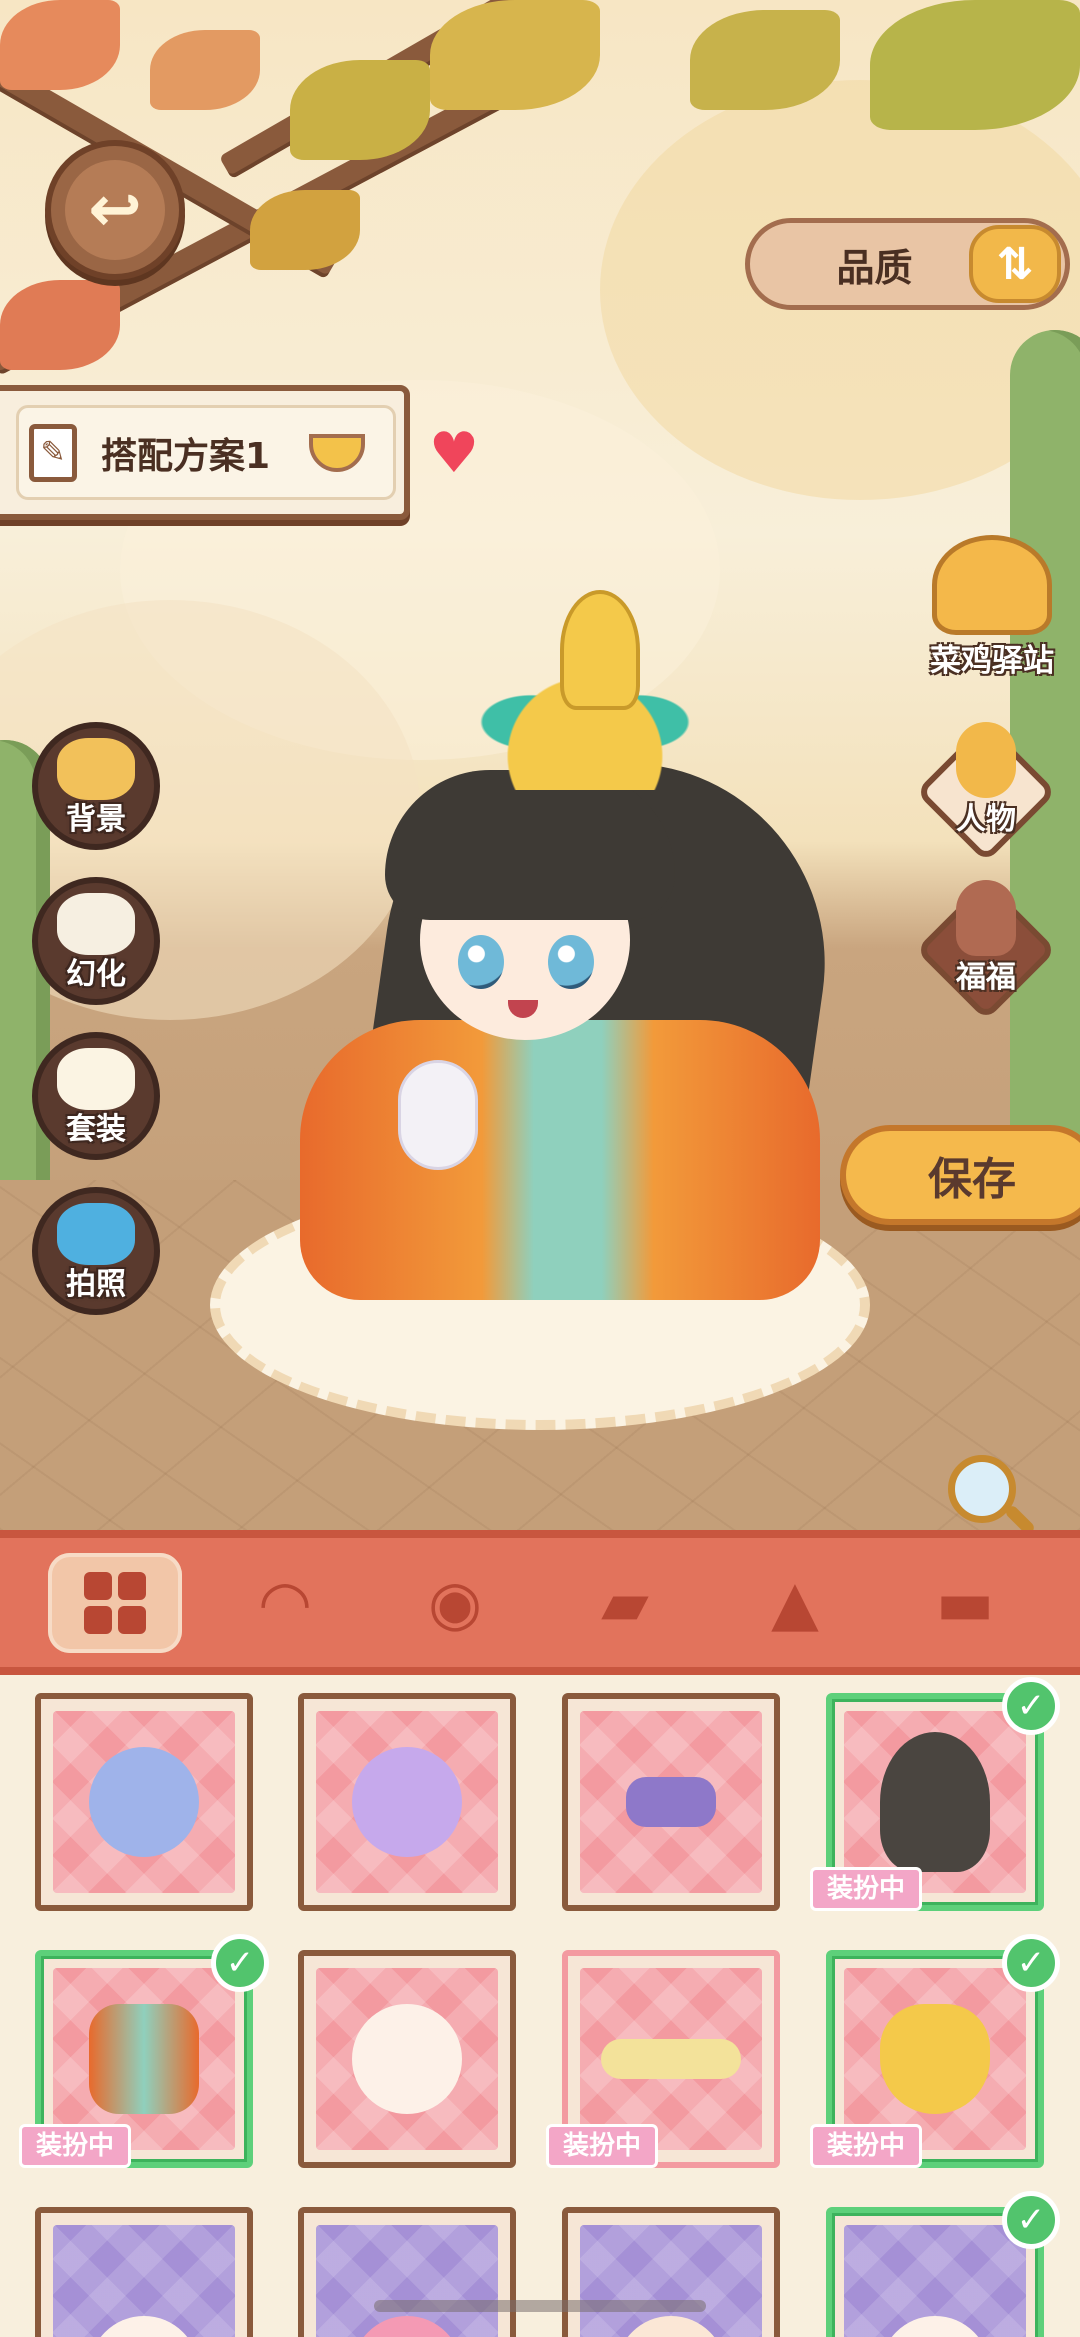  What do you see at coordinates (986, 918) in the screenshot?
I see `rabbit-icon` at bounding box center [986, 918].